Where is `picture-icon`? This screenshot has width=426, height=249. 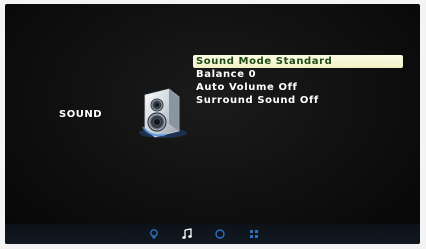
picture-icon is located at coordinates (154, 234).